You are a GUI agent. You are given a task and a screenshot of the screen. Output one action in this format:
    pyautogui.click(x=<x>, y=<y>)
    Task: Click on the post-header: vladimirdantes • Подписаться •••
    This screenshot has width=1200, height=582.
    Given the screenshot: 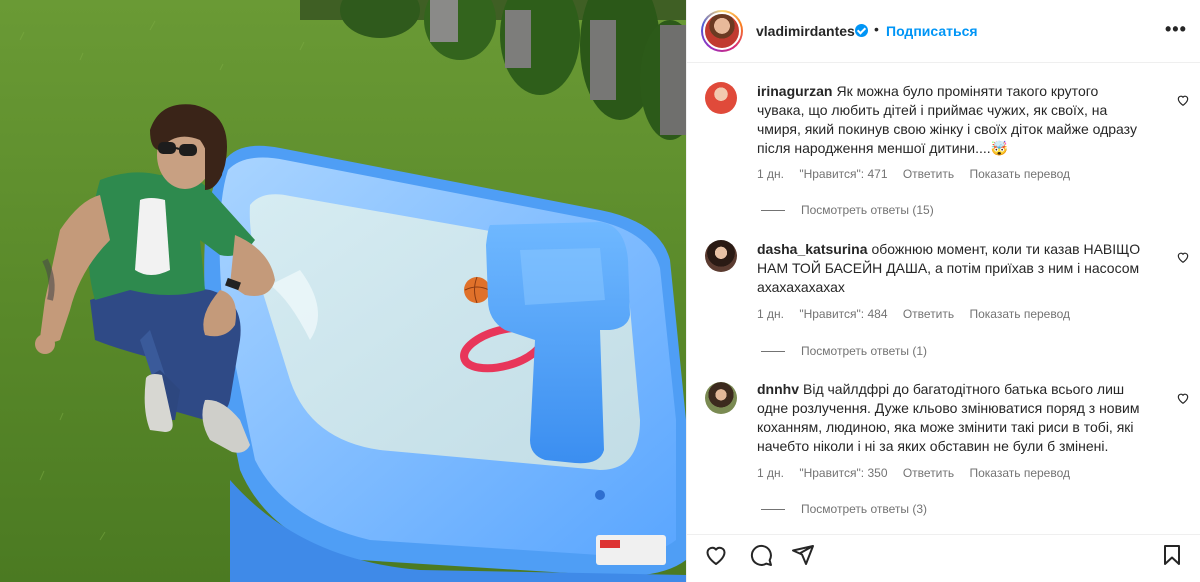 What is the action you would take?
    pyautogui.click(x=943, y=31)
    